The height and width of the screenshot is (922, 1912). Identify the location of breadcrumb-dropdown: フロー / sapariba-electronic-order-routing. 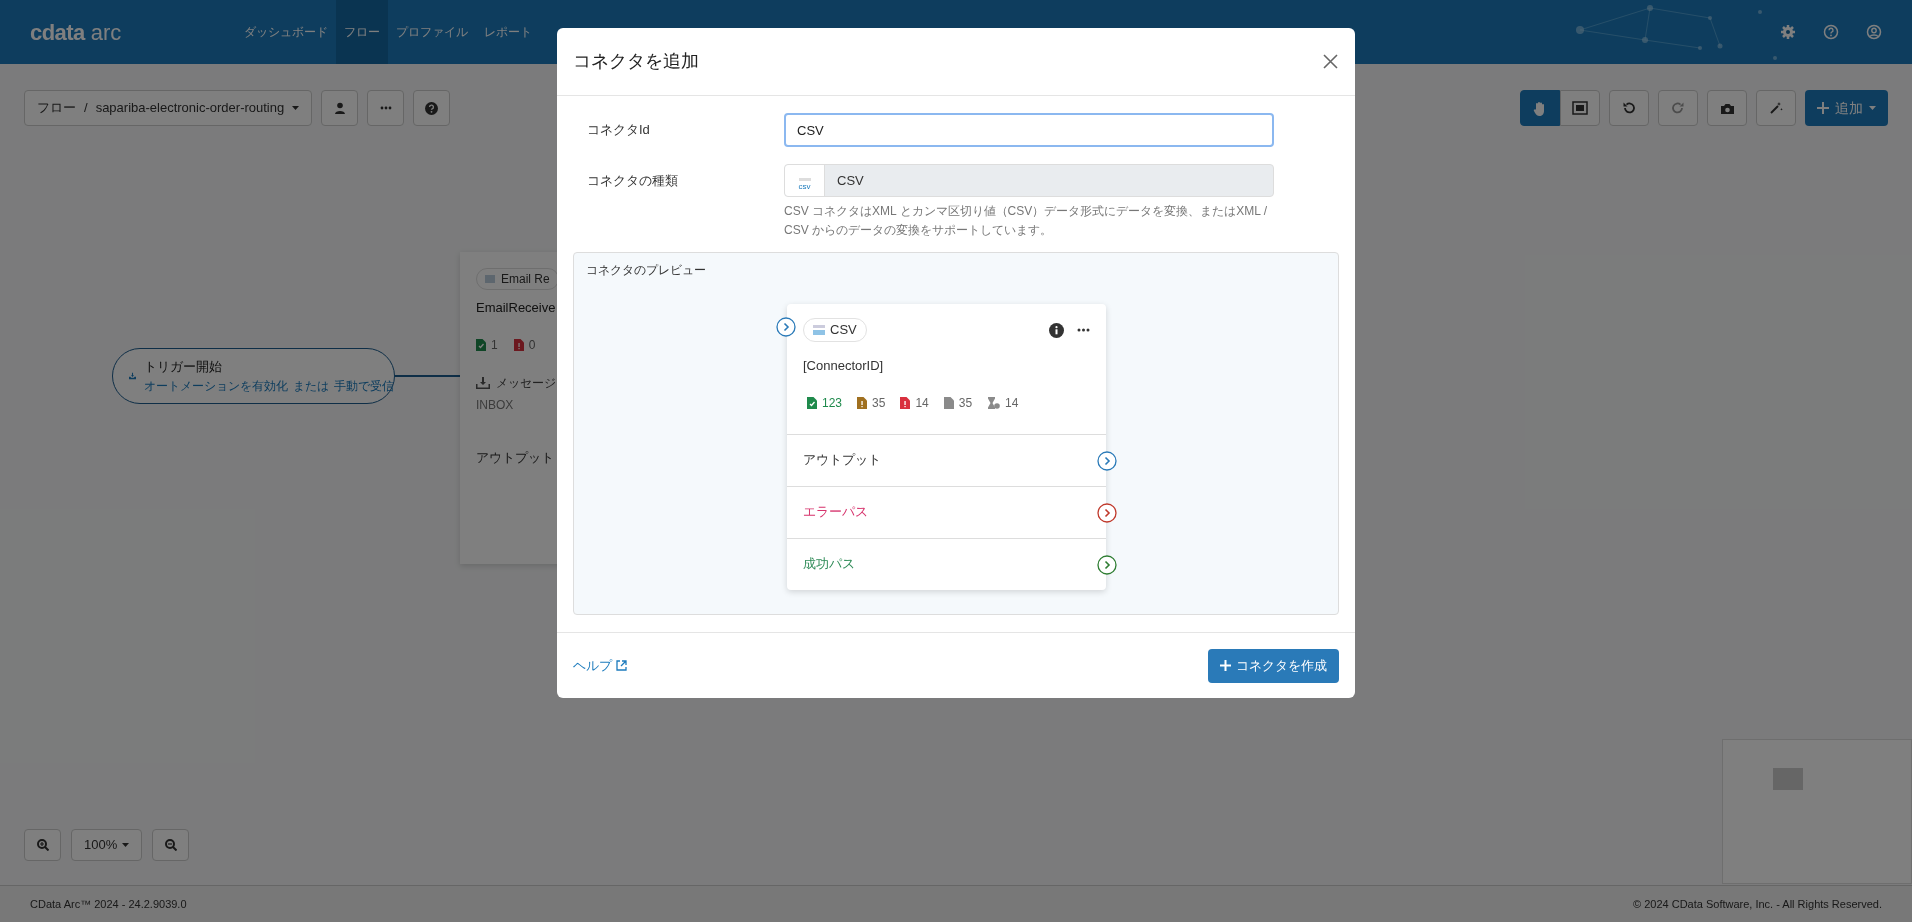
(168, 108).